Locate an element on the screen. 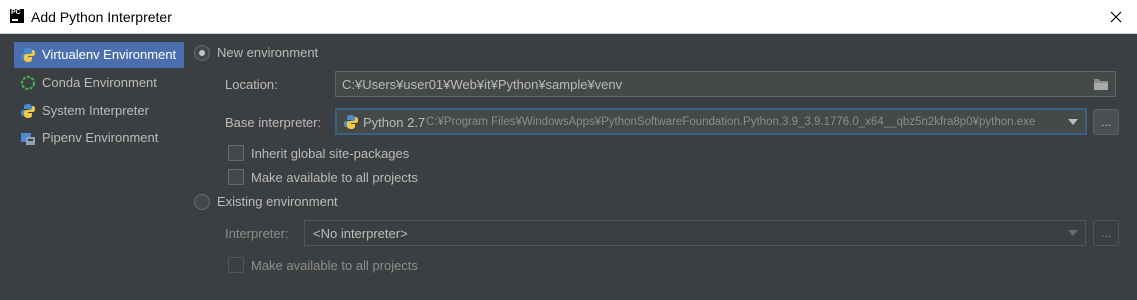  existing-make-available-checkbox is located at coordinates (236, 265).